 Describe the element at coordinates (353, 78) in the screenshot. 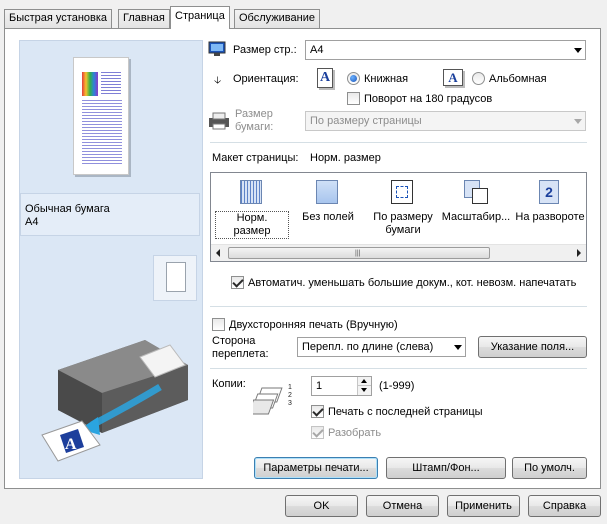

I see `portrait-radio` at that location.